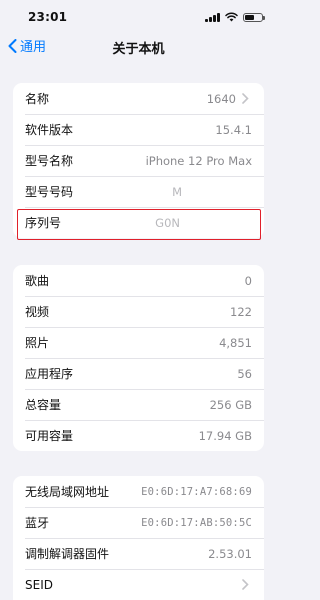 The height and width of the screenshot is (600, 320). What do you see at coordinates (138, 342) in the screenshot?
I see `photos-row: 照片 4,851` at bounding box center [138, 342].